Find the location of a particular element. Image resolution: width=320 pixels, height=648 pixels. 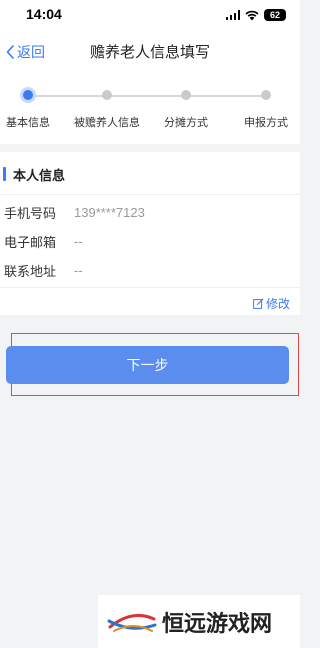

back-button: 返回 is located at coordinates (22, 52).